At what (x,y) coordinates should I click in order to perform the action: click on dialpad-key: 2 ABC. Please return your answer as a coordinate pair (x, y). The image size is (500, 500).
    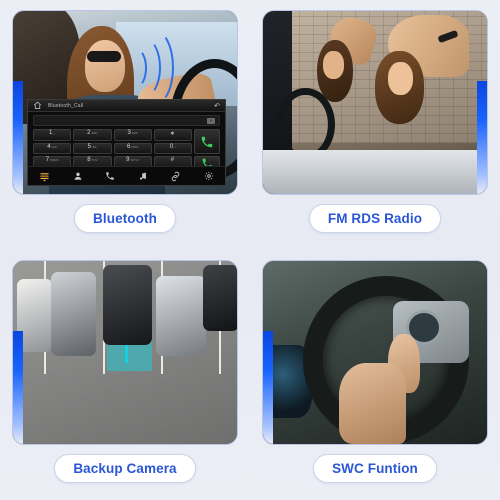
    Looking at the image, I should click on (92, 135).